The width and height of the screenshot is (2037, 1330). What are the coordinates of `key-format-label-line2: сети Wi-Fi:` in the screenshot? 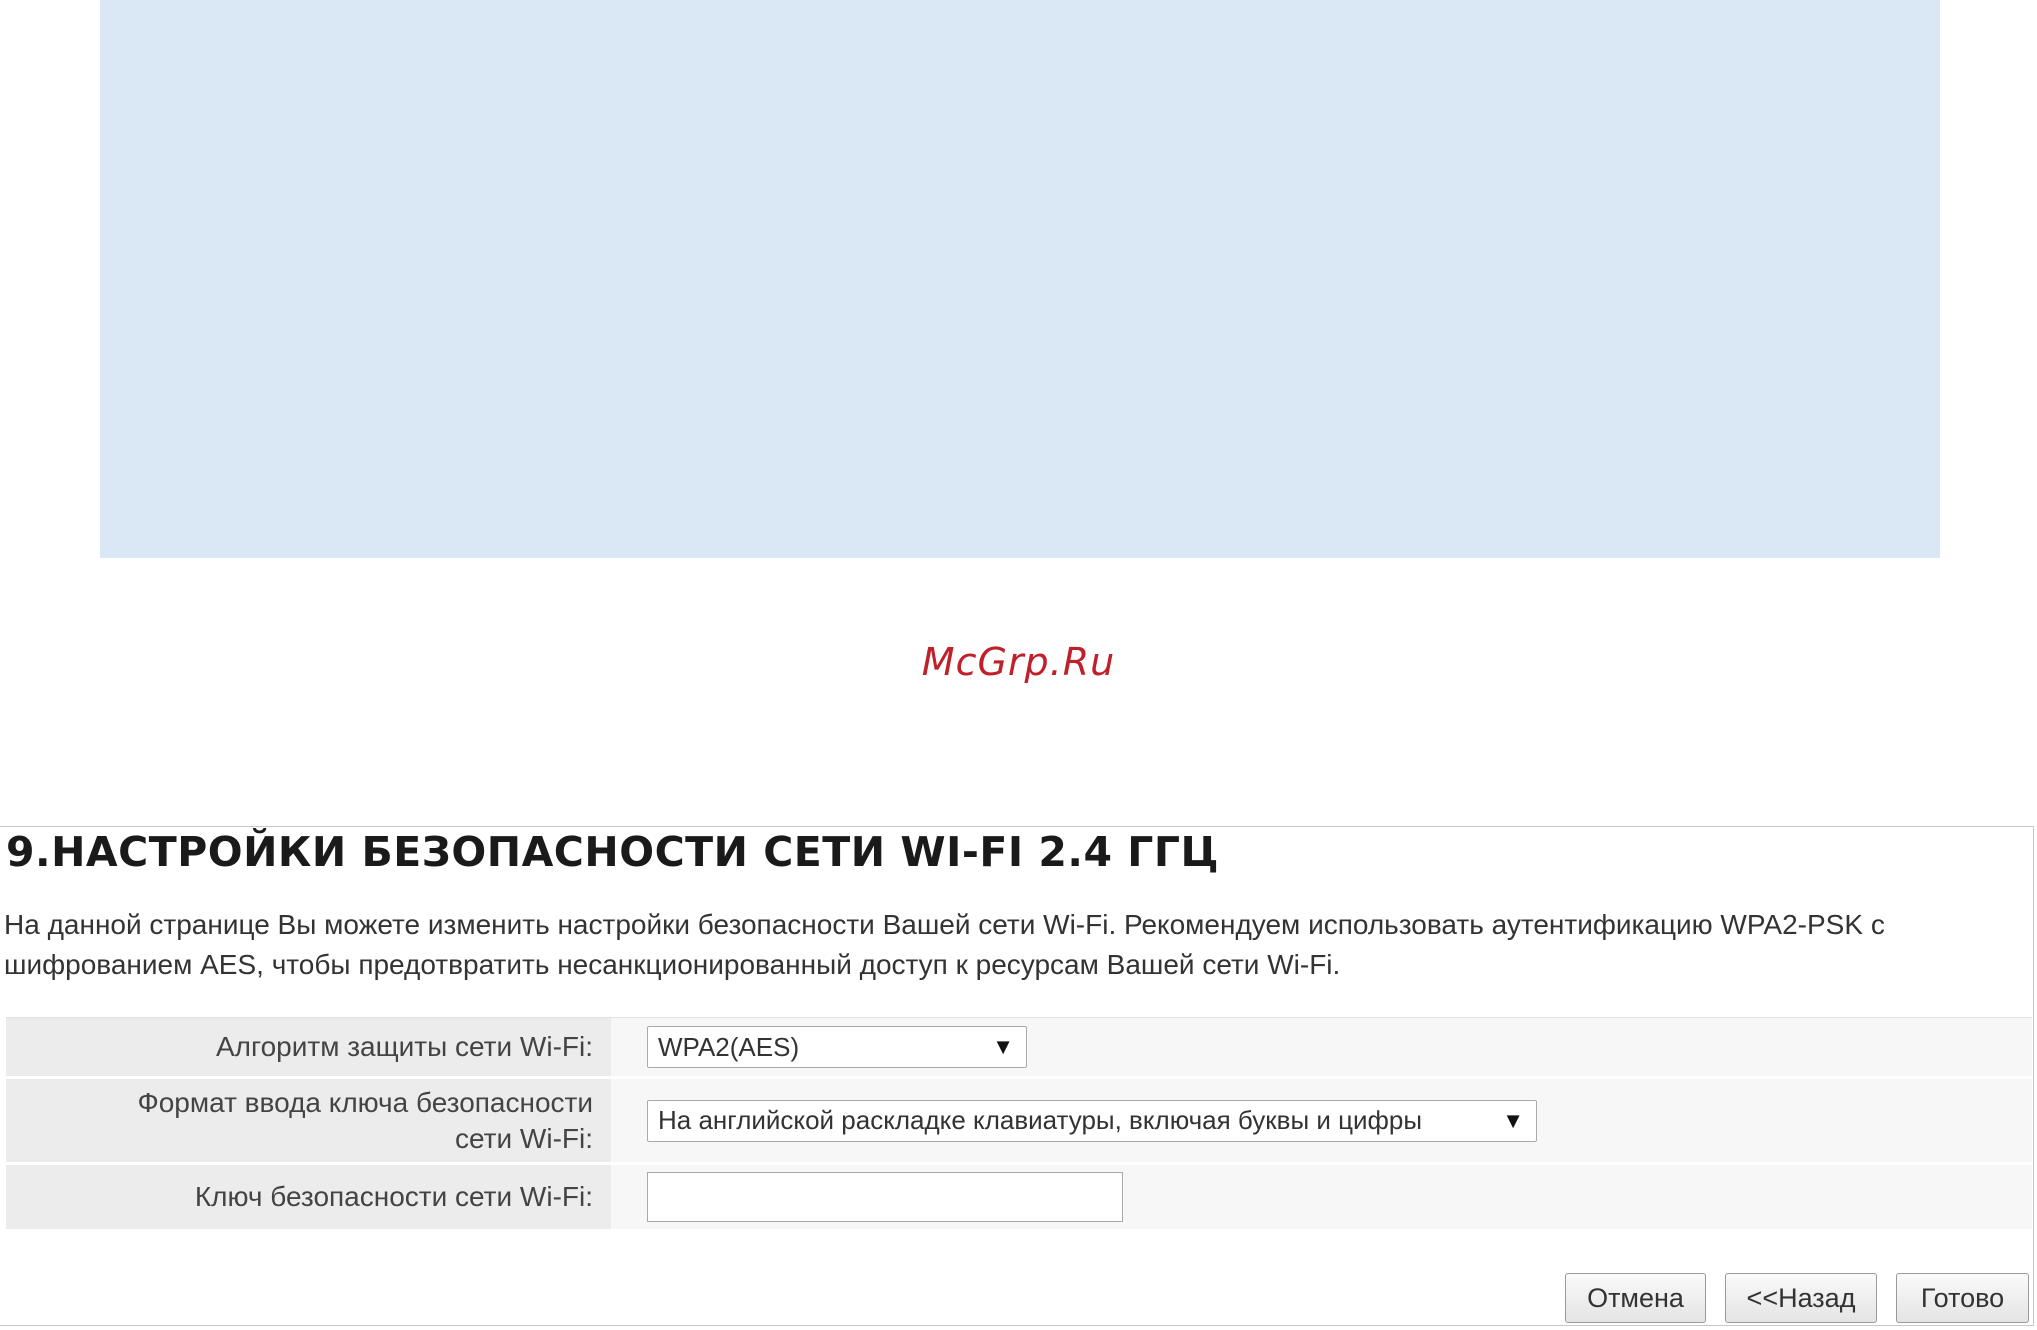 It's located at (524, 1138).